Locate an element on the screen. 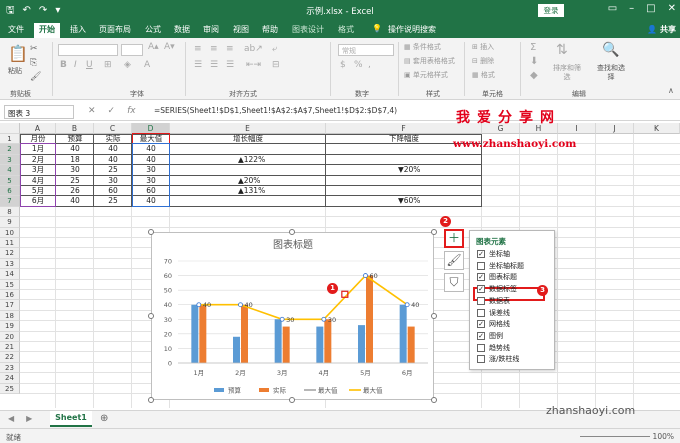  font-name-box is located at coordinates (88, 50).